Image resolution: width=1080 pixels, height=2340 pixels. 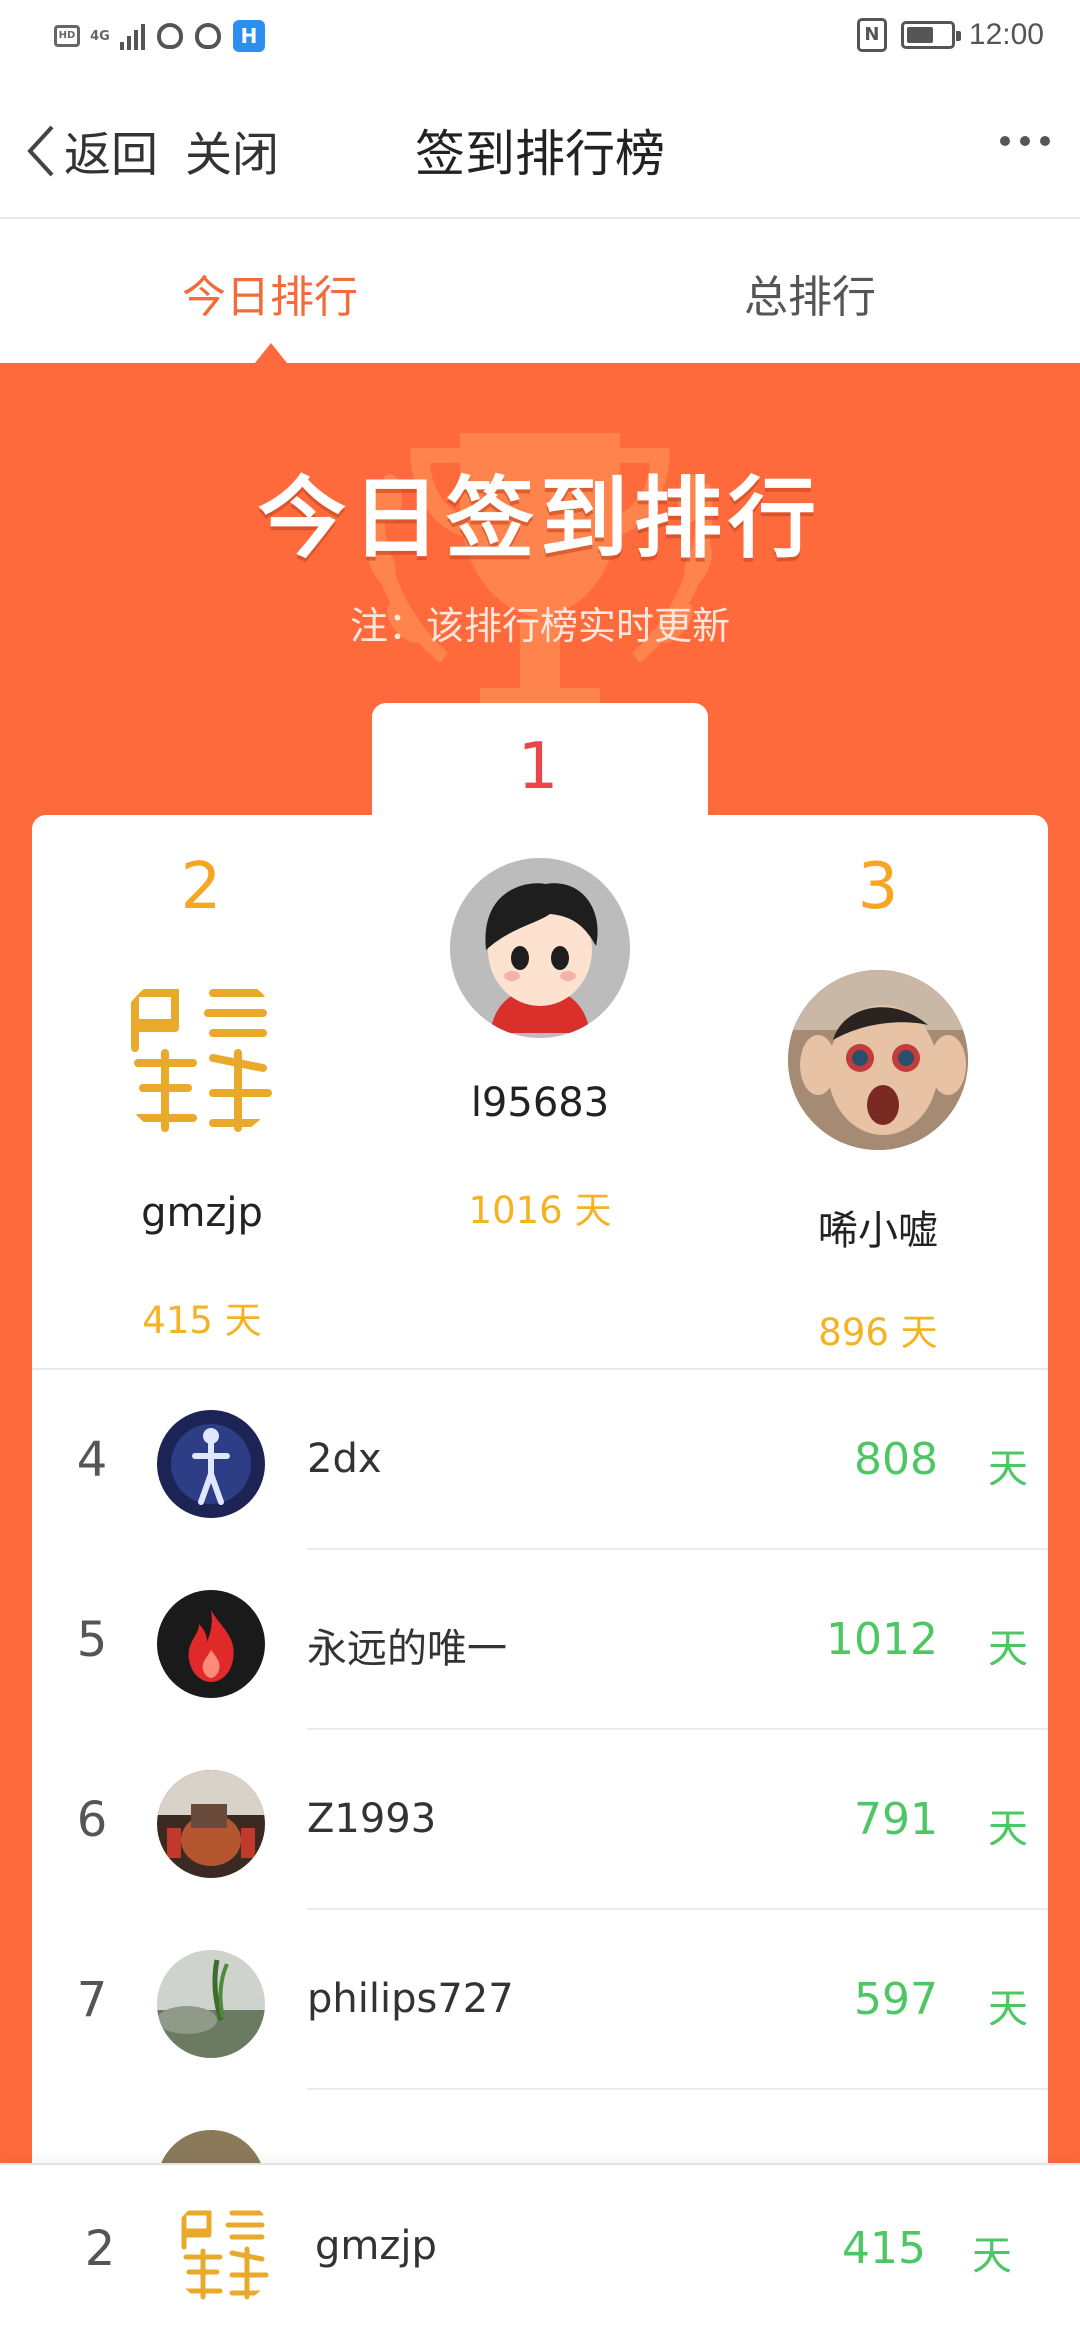 What do you see at coordinates (1006, 34) in the screenshot?
I see `clock: 12:00` at bounding box center [1006, 34].